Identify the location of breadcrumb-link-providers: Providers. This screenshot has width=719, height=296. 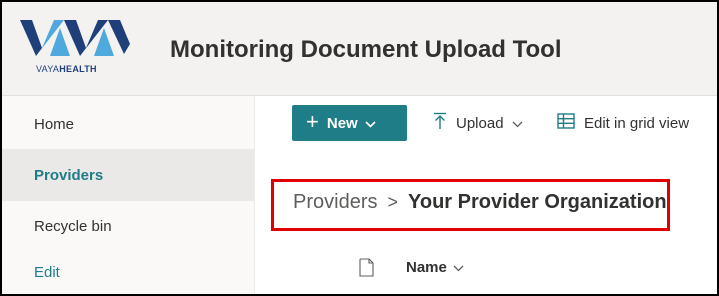
(335, 202).